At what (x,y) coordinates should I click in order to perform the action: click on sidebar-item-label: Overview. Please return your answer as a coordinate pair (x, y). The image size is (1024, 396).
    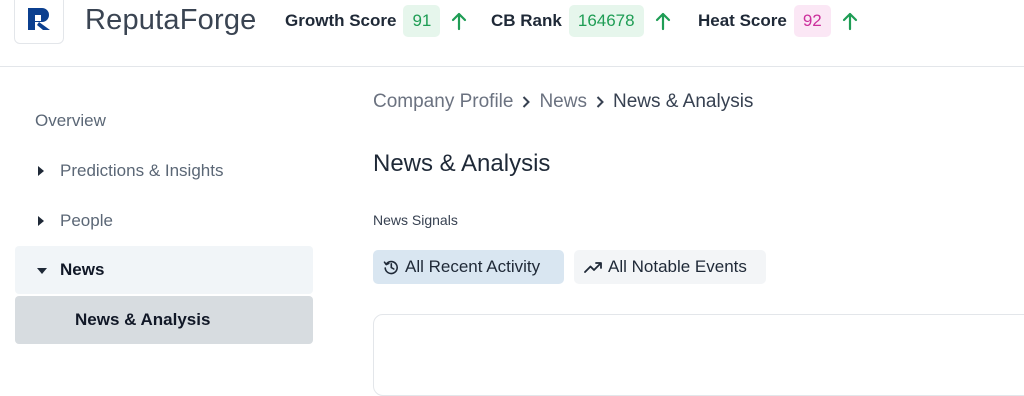
    Looking at the image, I should click on (70, 120).